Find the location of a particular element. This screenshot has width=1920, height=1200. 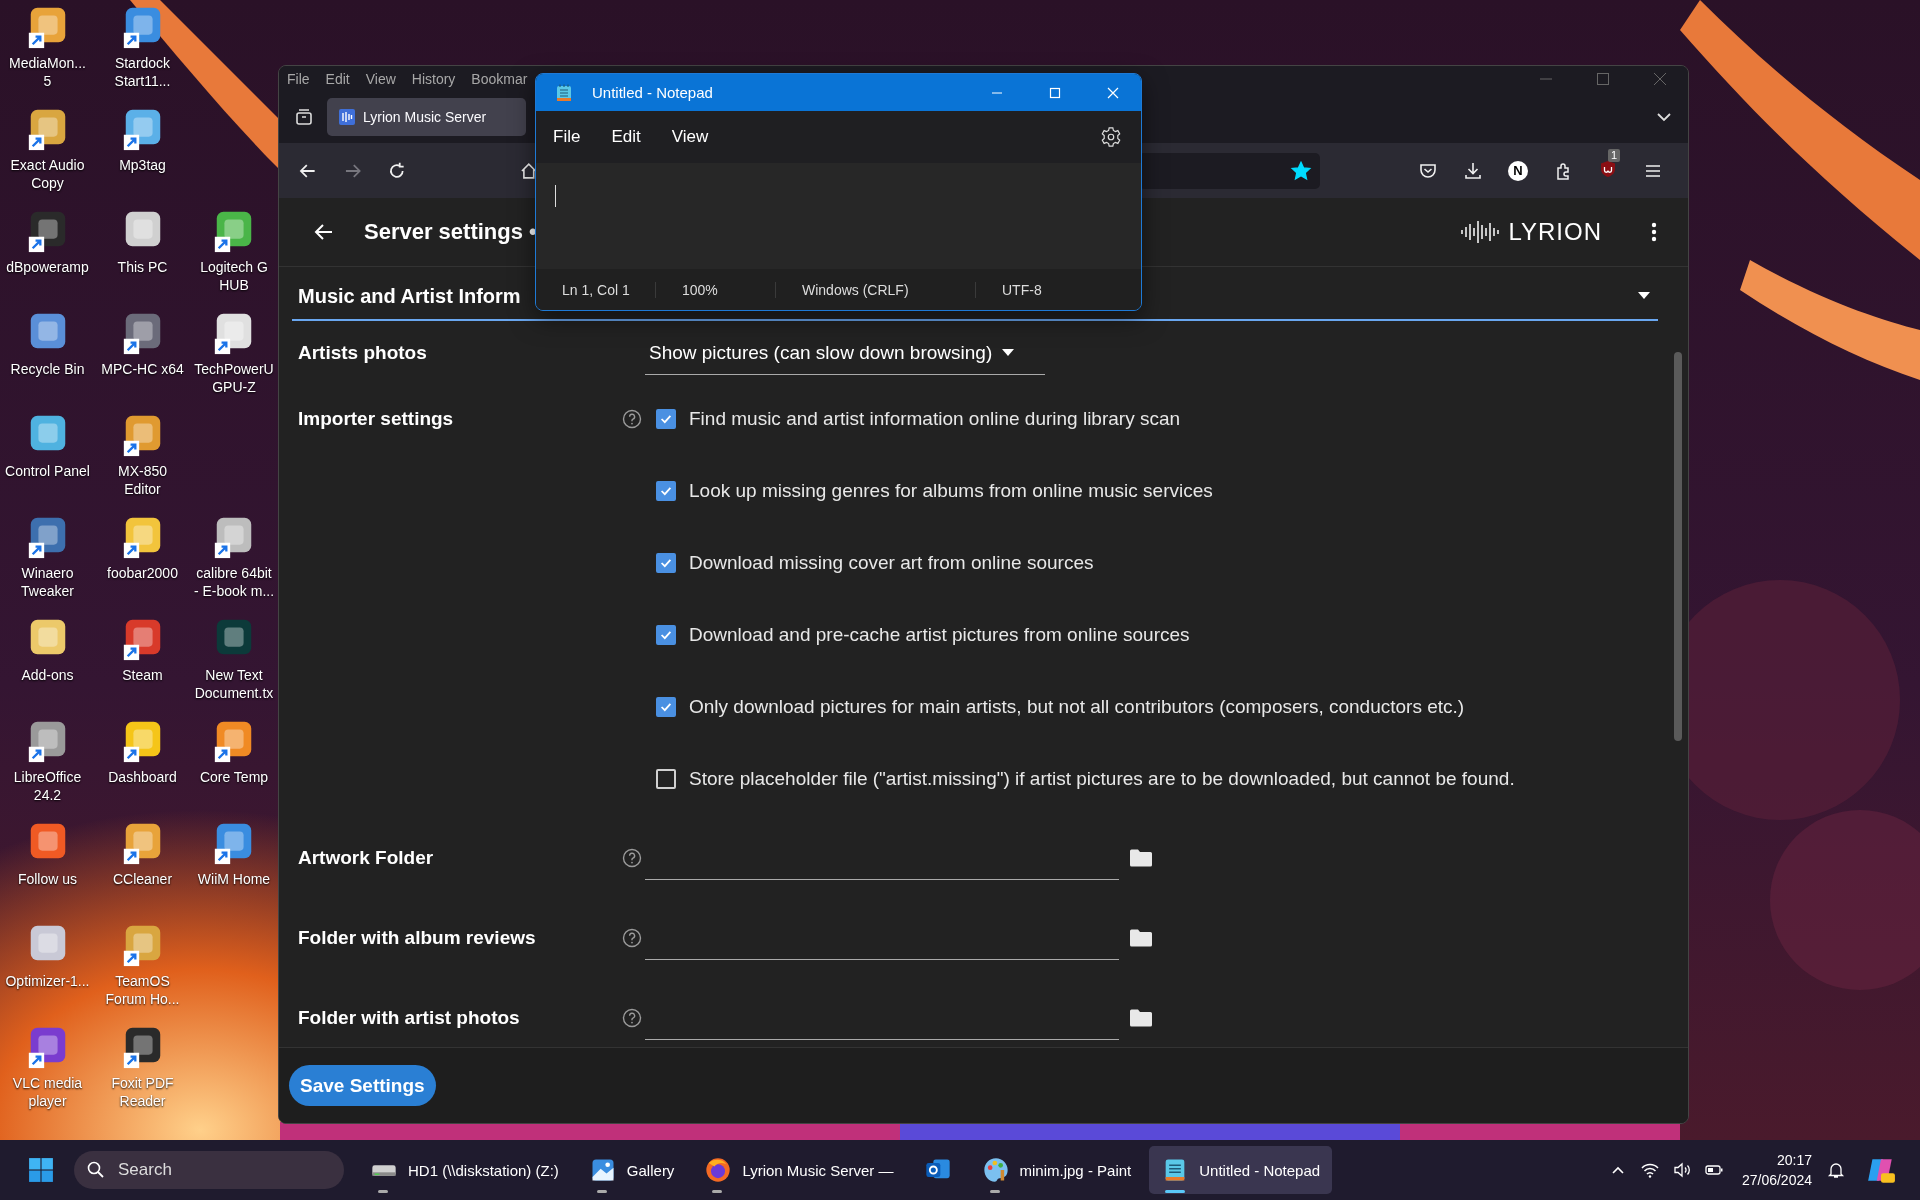

icon-label: MX-850 Editor is located at coordinates (142, 480).